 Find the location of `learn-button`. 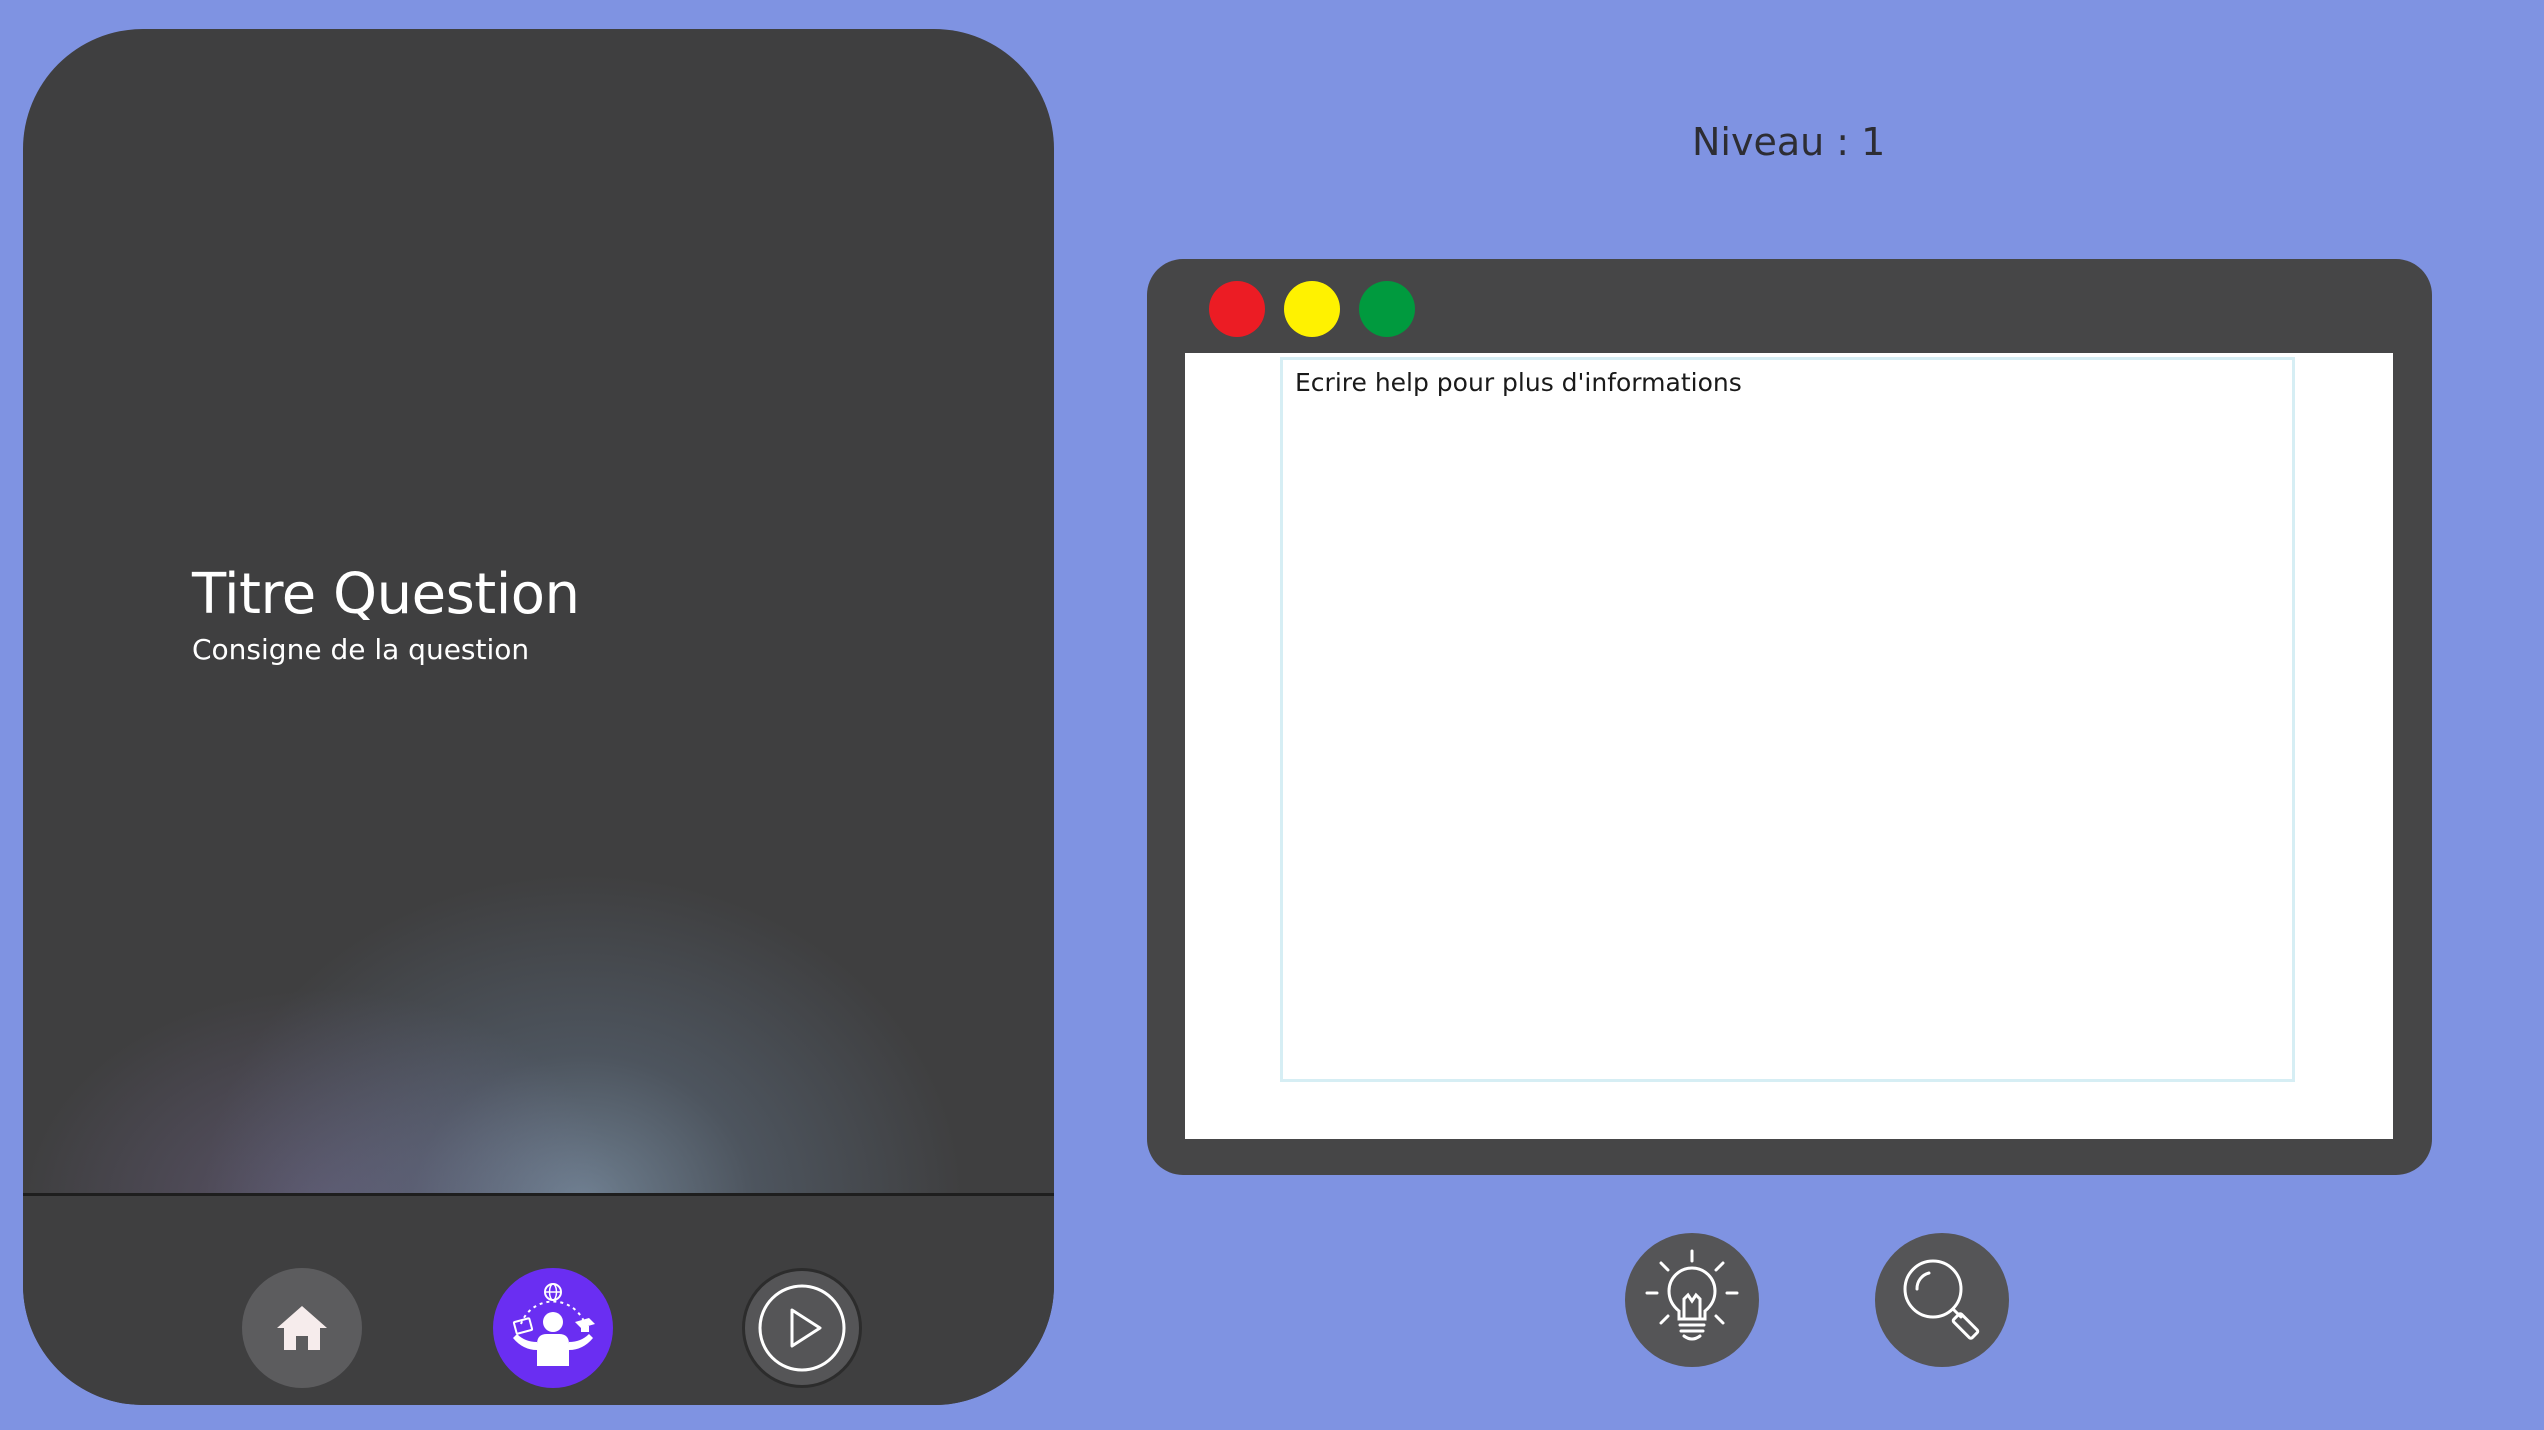

learn-button is located at coordinates (553, 1328).